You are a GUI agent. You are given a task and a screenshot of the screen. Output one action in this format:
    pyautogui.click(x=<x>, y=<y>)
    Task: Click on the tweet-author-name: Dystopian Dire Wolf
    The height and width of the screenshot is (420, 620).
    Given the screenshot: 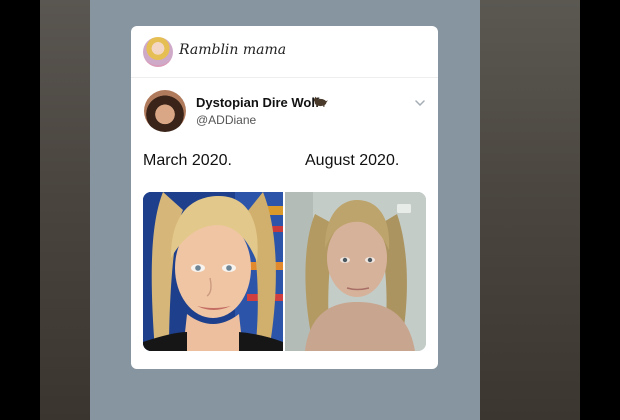 What is the action you would take?
    pyautogui.click(x=257, y=102)
    